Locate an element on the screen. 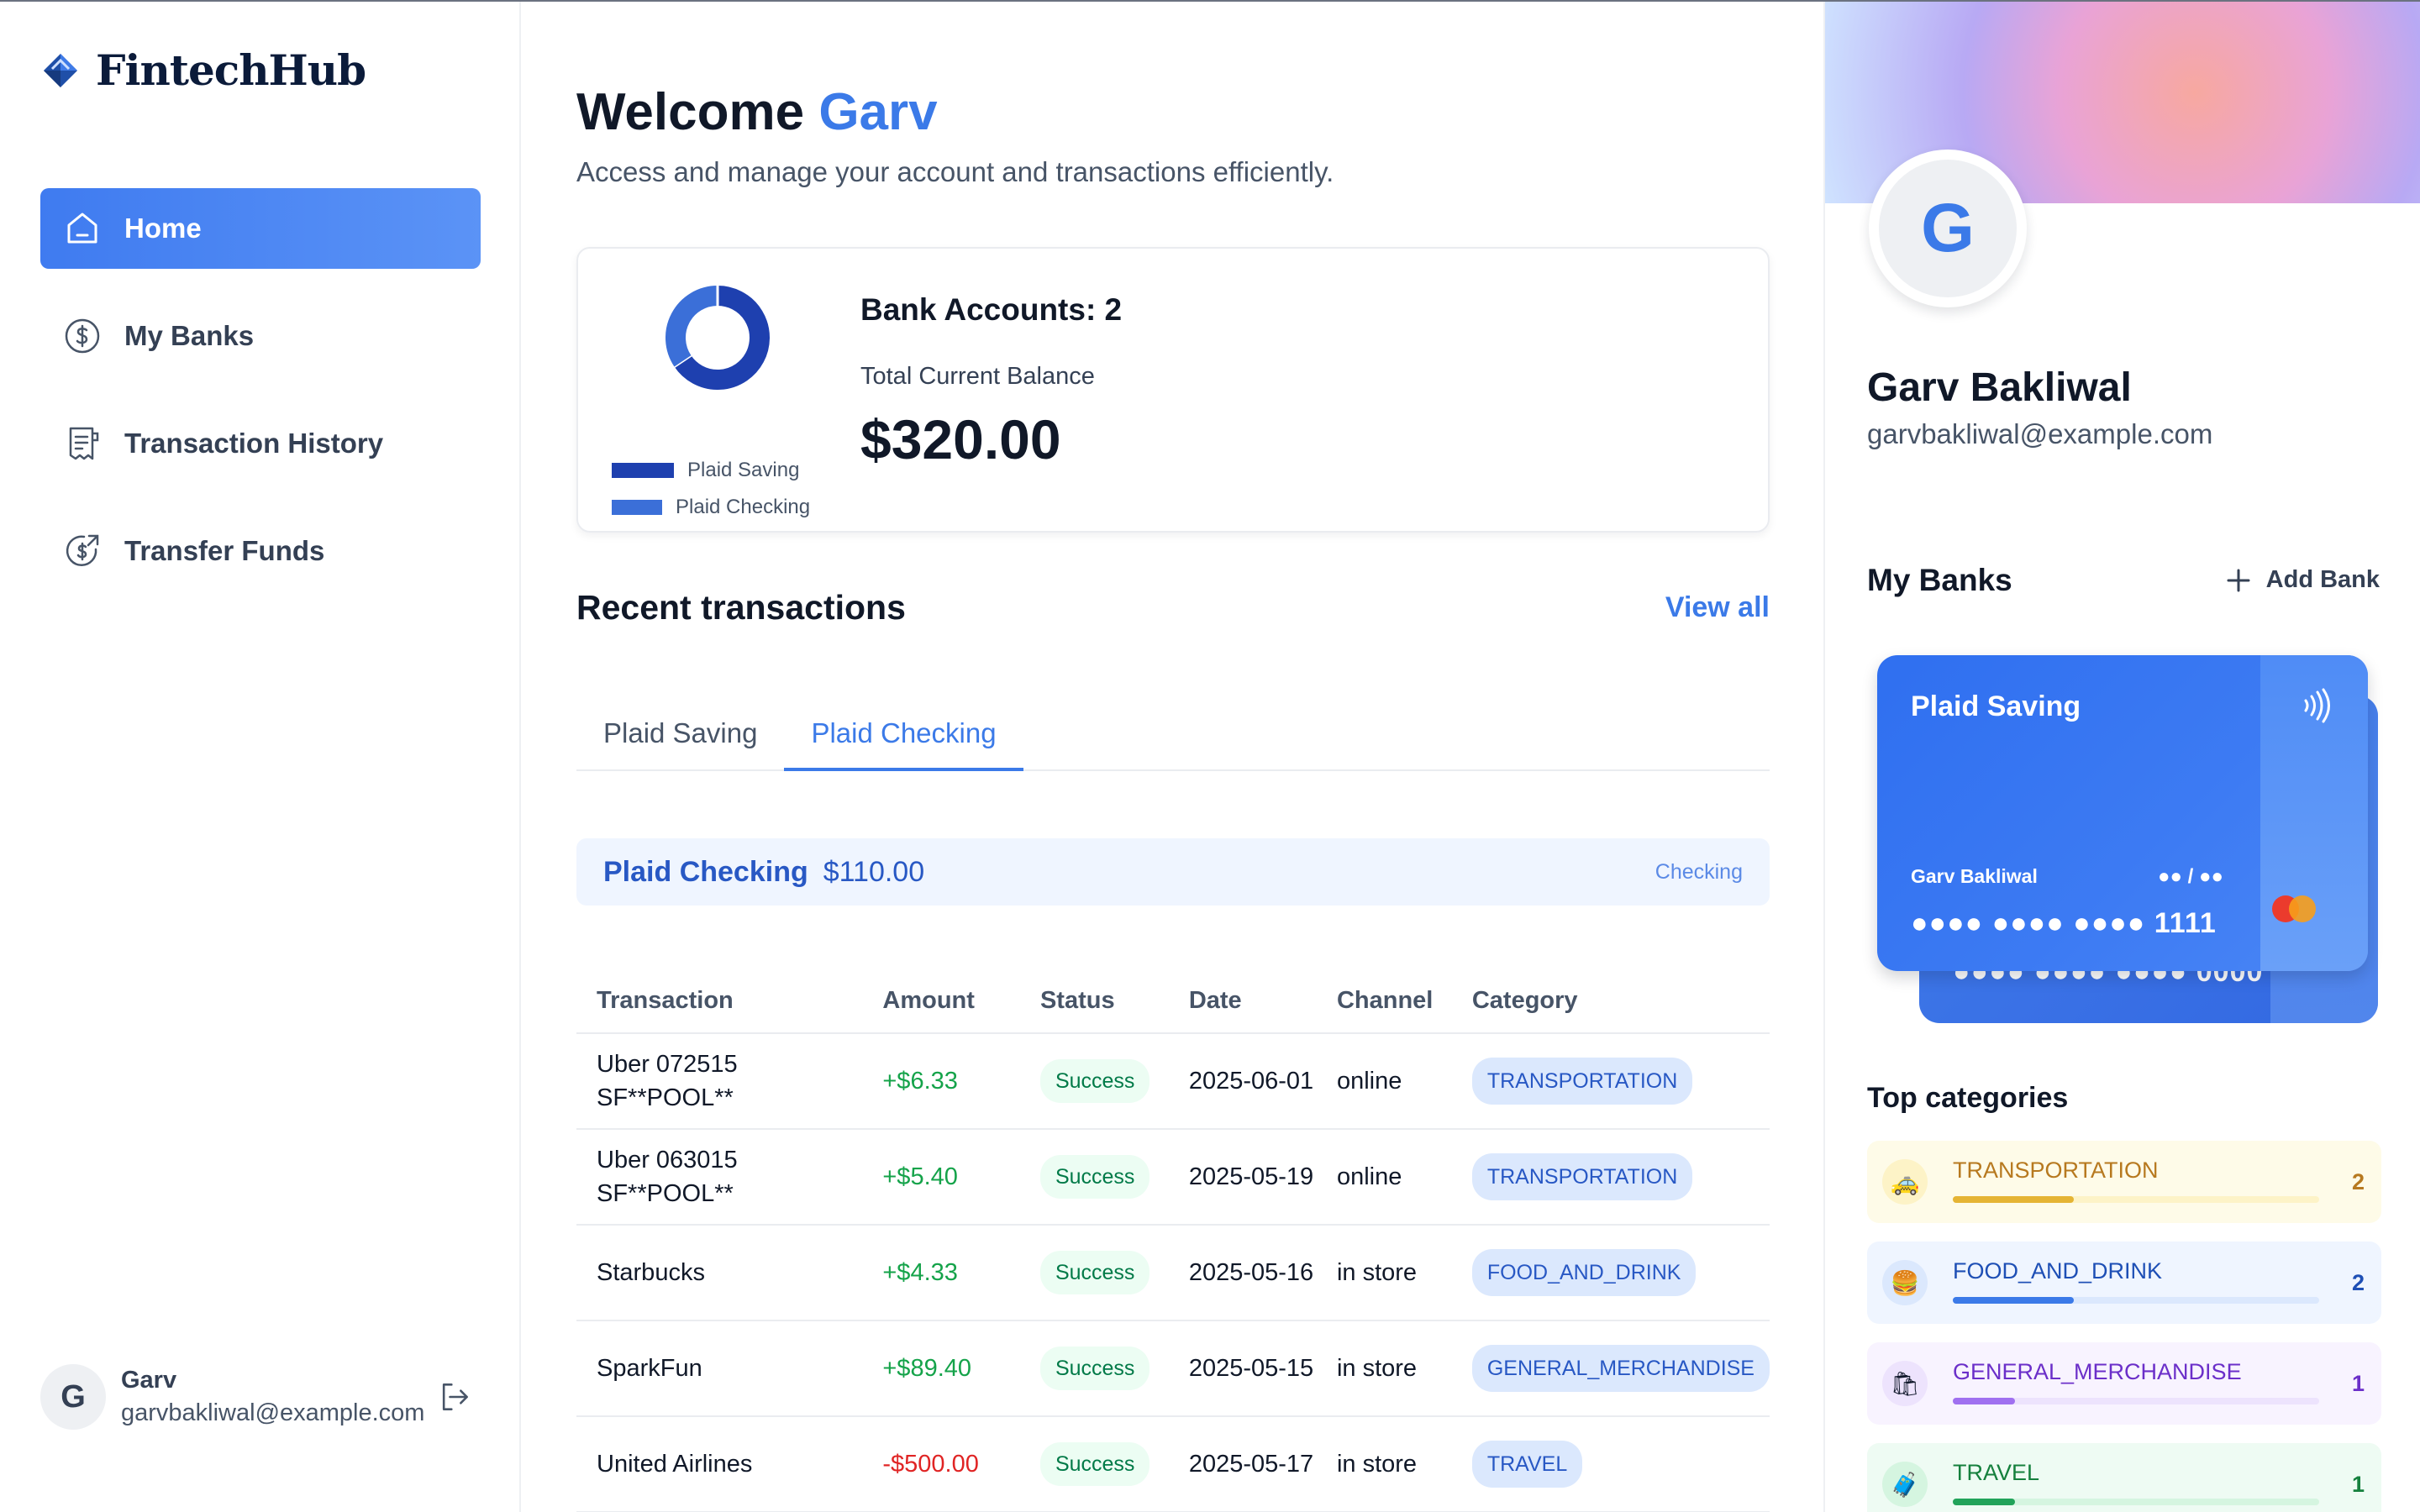 This screenshot has width=2420, height=1512. welcome-user-name: Garv is located at coordinates (878, 112).